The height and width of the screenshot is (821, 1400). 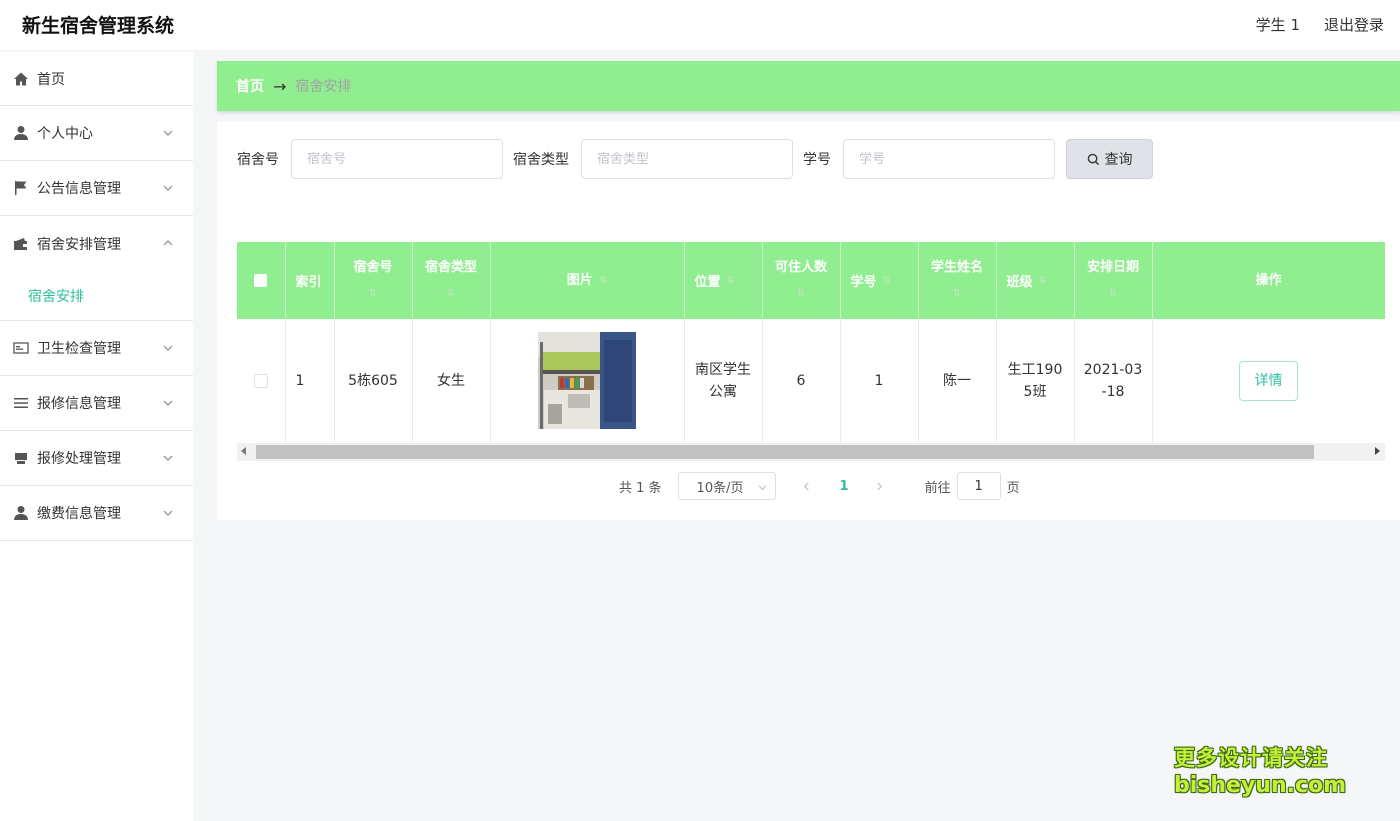 I want to click on header-image: 图片 ⇅, so click(x=587, y=280).